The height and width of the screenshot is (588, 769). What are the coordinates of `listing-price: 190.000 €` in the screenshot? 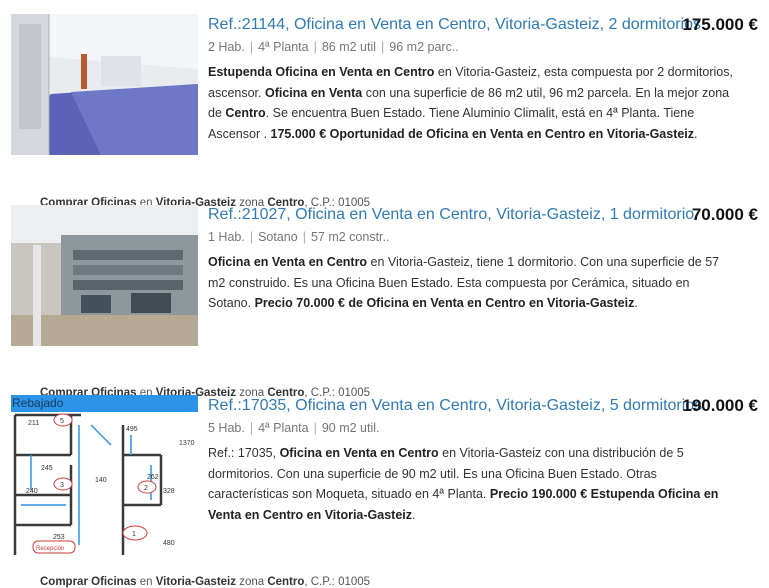 It's located at (720, 405).